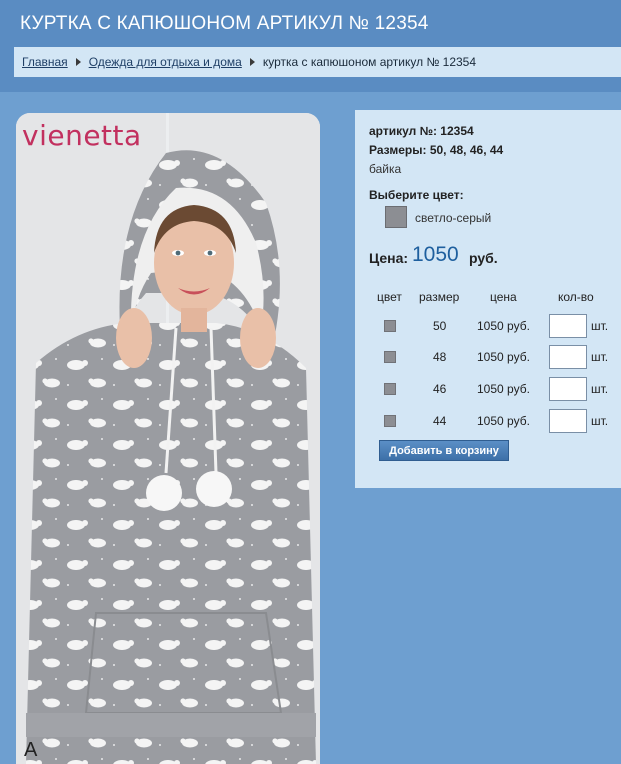  I want to click on article-line: артикул №: 12354, so click(421, 131).